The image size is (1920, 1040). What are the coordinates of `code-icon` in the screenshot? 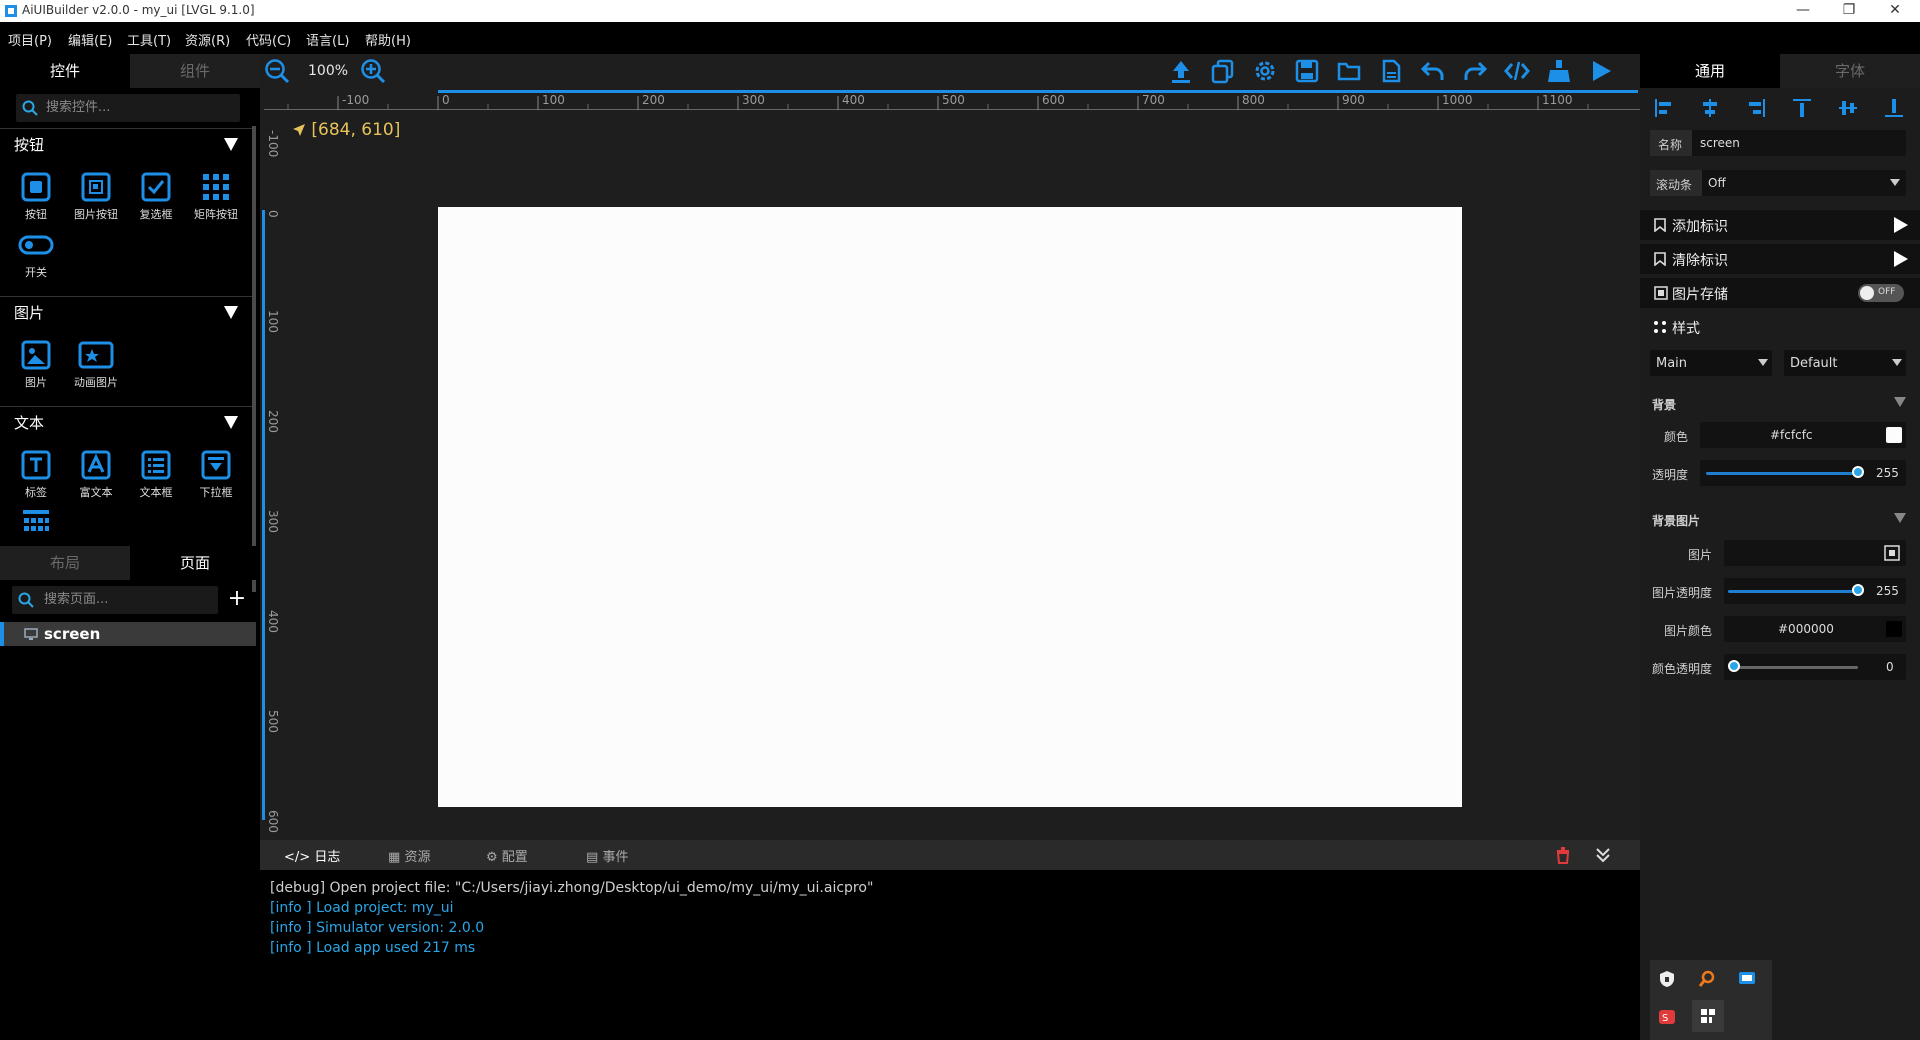 It's located at (1517, 71).